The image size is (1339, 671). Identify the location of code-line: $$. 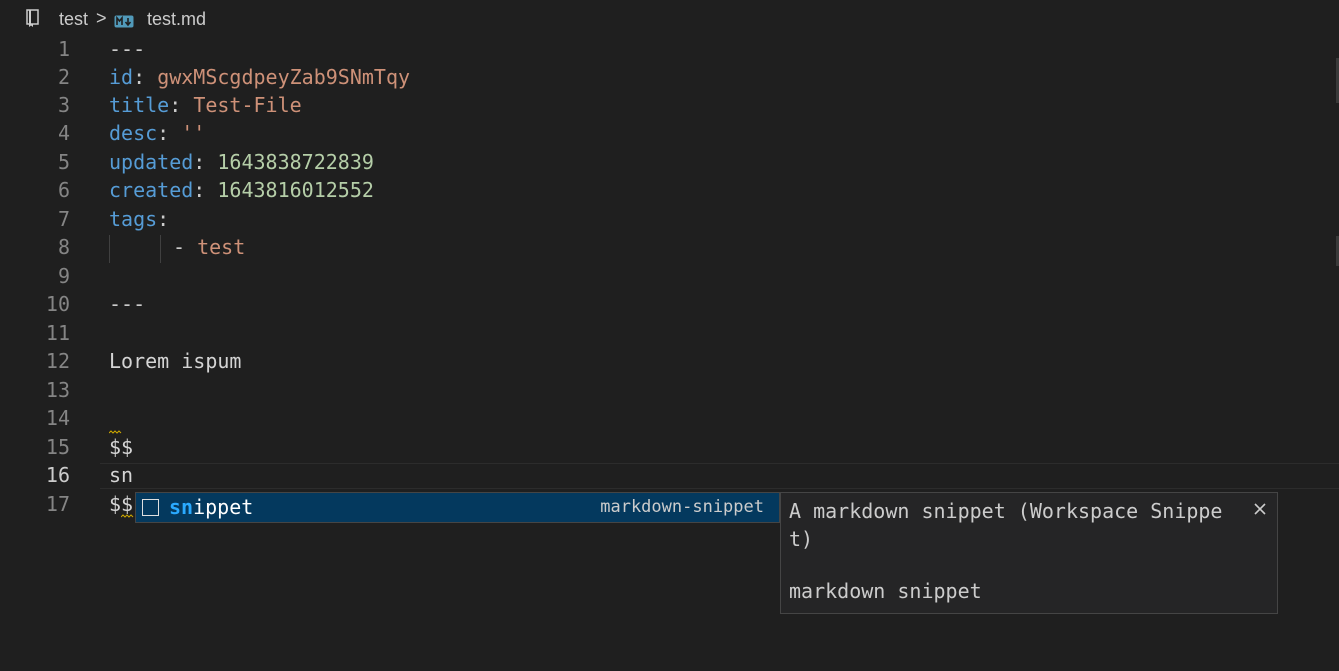
(121, 447).